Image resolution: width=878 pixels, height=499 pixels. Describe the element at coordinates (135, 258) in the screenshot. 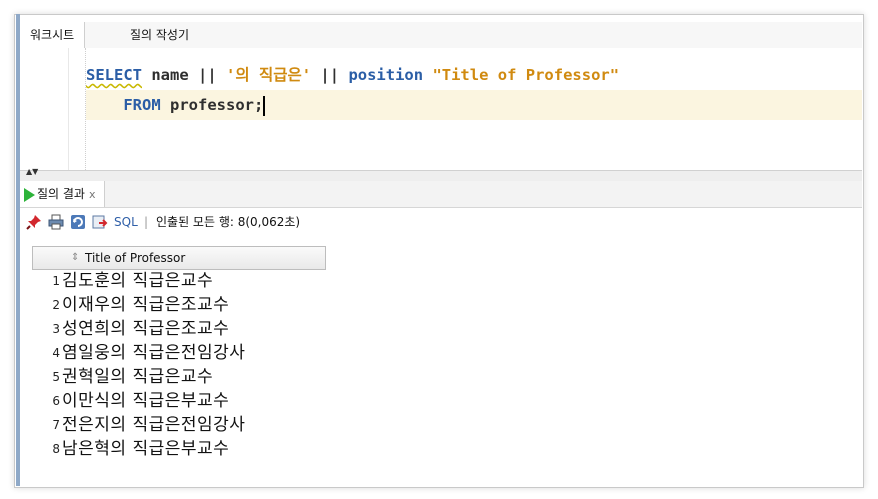

I see `column-header-label: Title of Professor` at that location.